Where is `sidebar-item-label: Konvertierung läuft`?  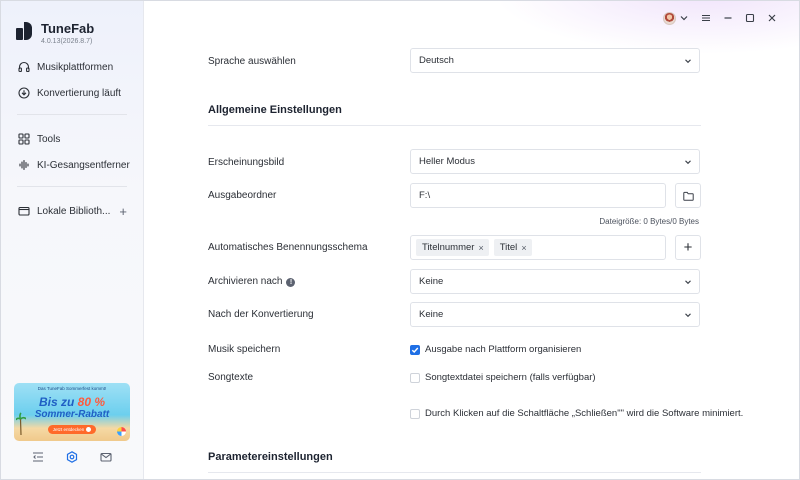 sidebar-item-label: Konvertierung läuft is located at coordinates (79, 93).